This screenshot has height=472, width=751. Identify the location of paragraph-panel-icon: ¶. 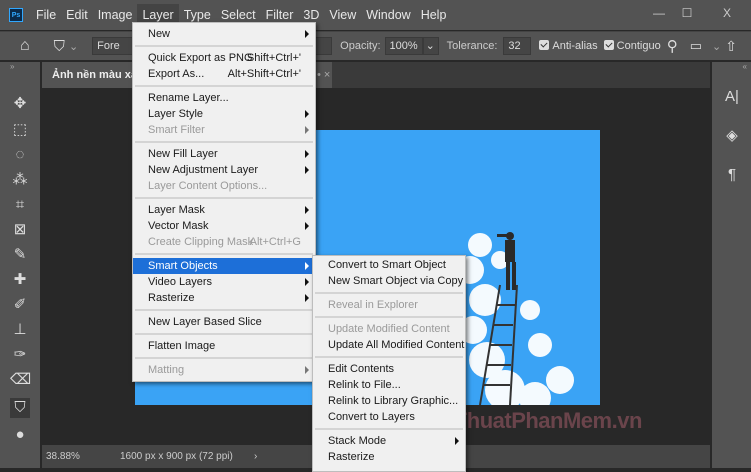
(732, 176).